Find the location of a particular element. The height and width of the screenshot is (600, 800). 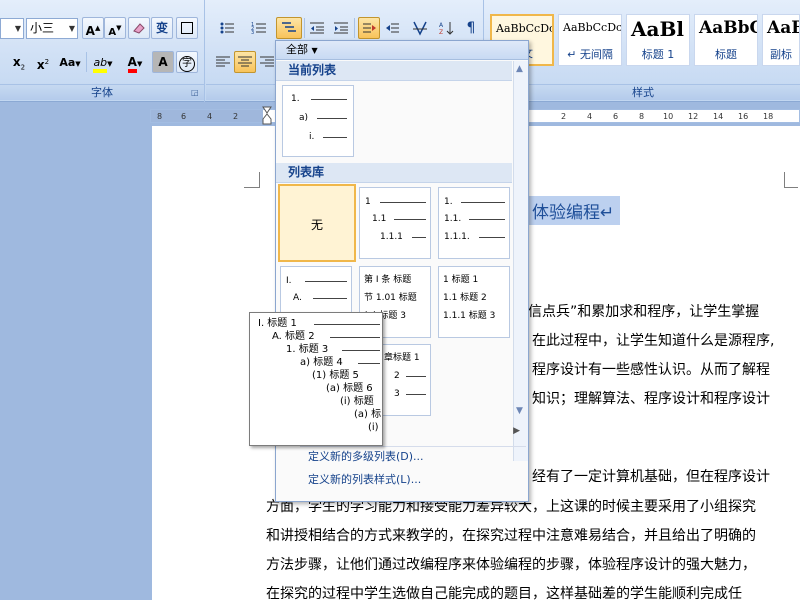

bullets-button is located at coordinates (227, 28).